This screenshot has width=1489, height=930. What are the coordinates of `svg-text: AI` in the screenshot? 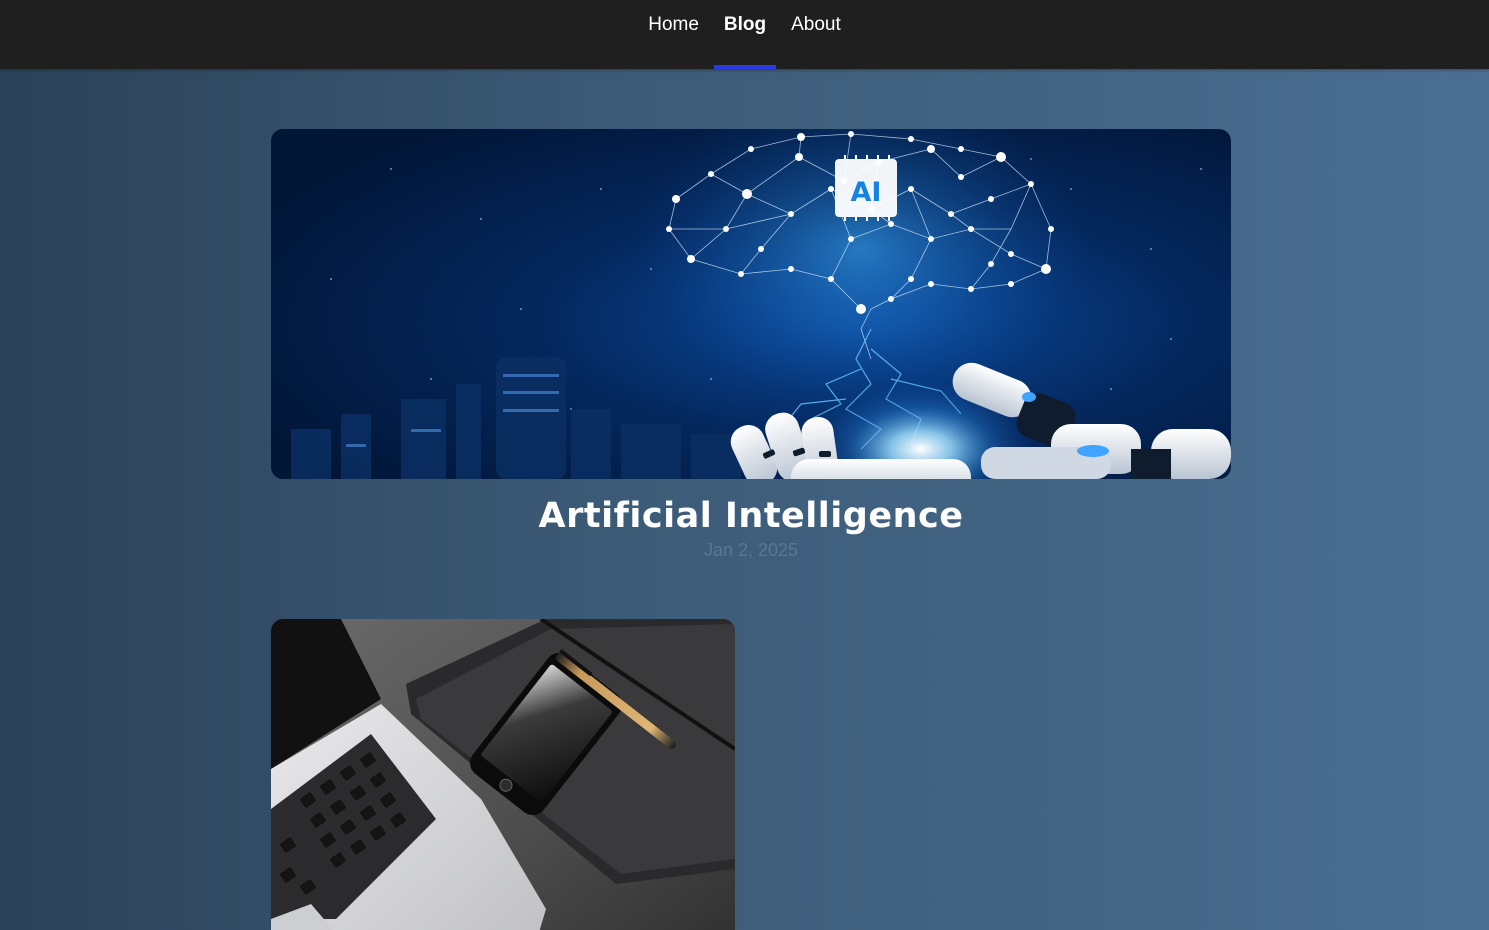 It's located at (866, 192).